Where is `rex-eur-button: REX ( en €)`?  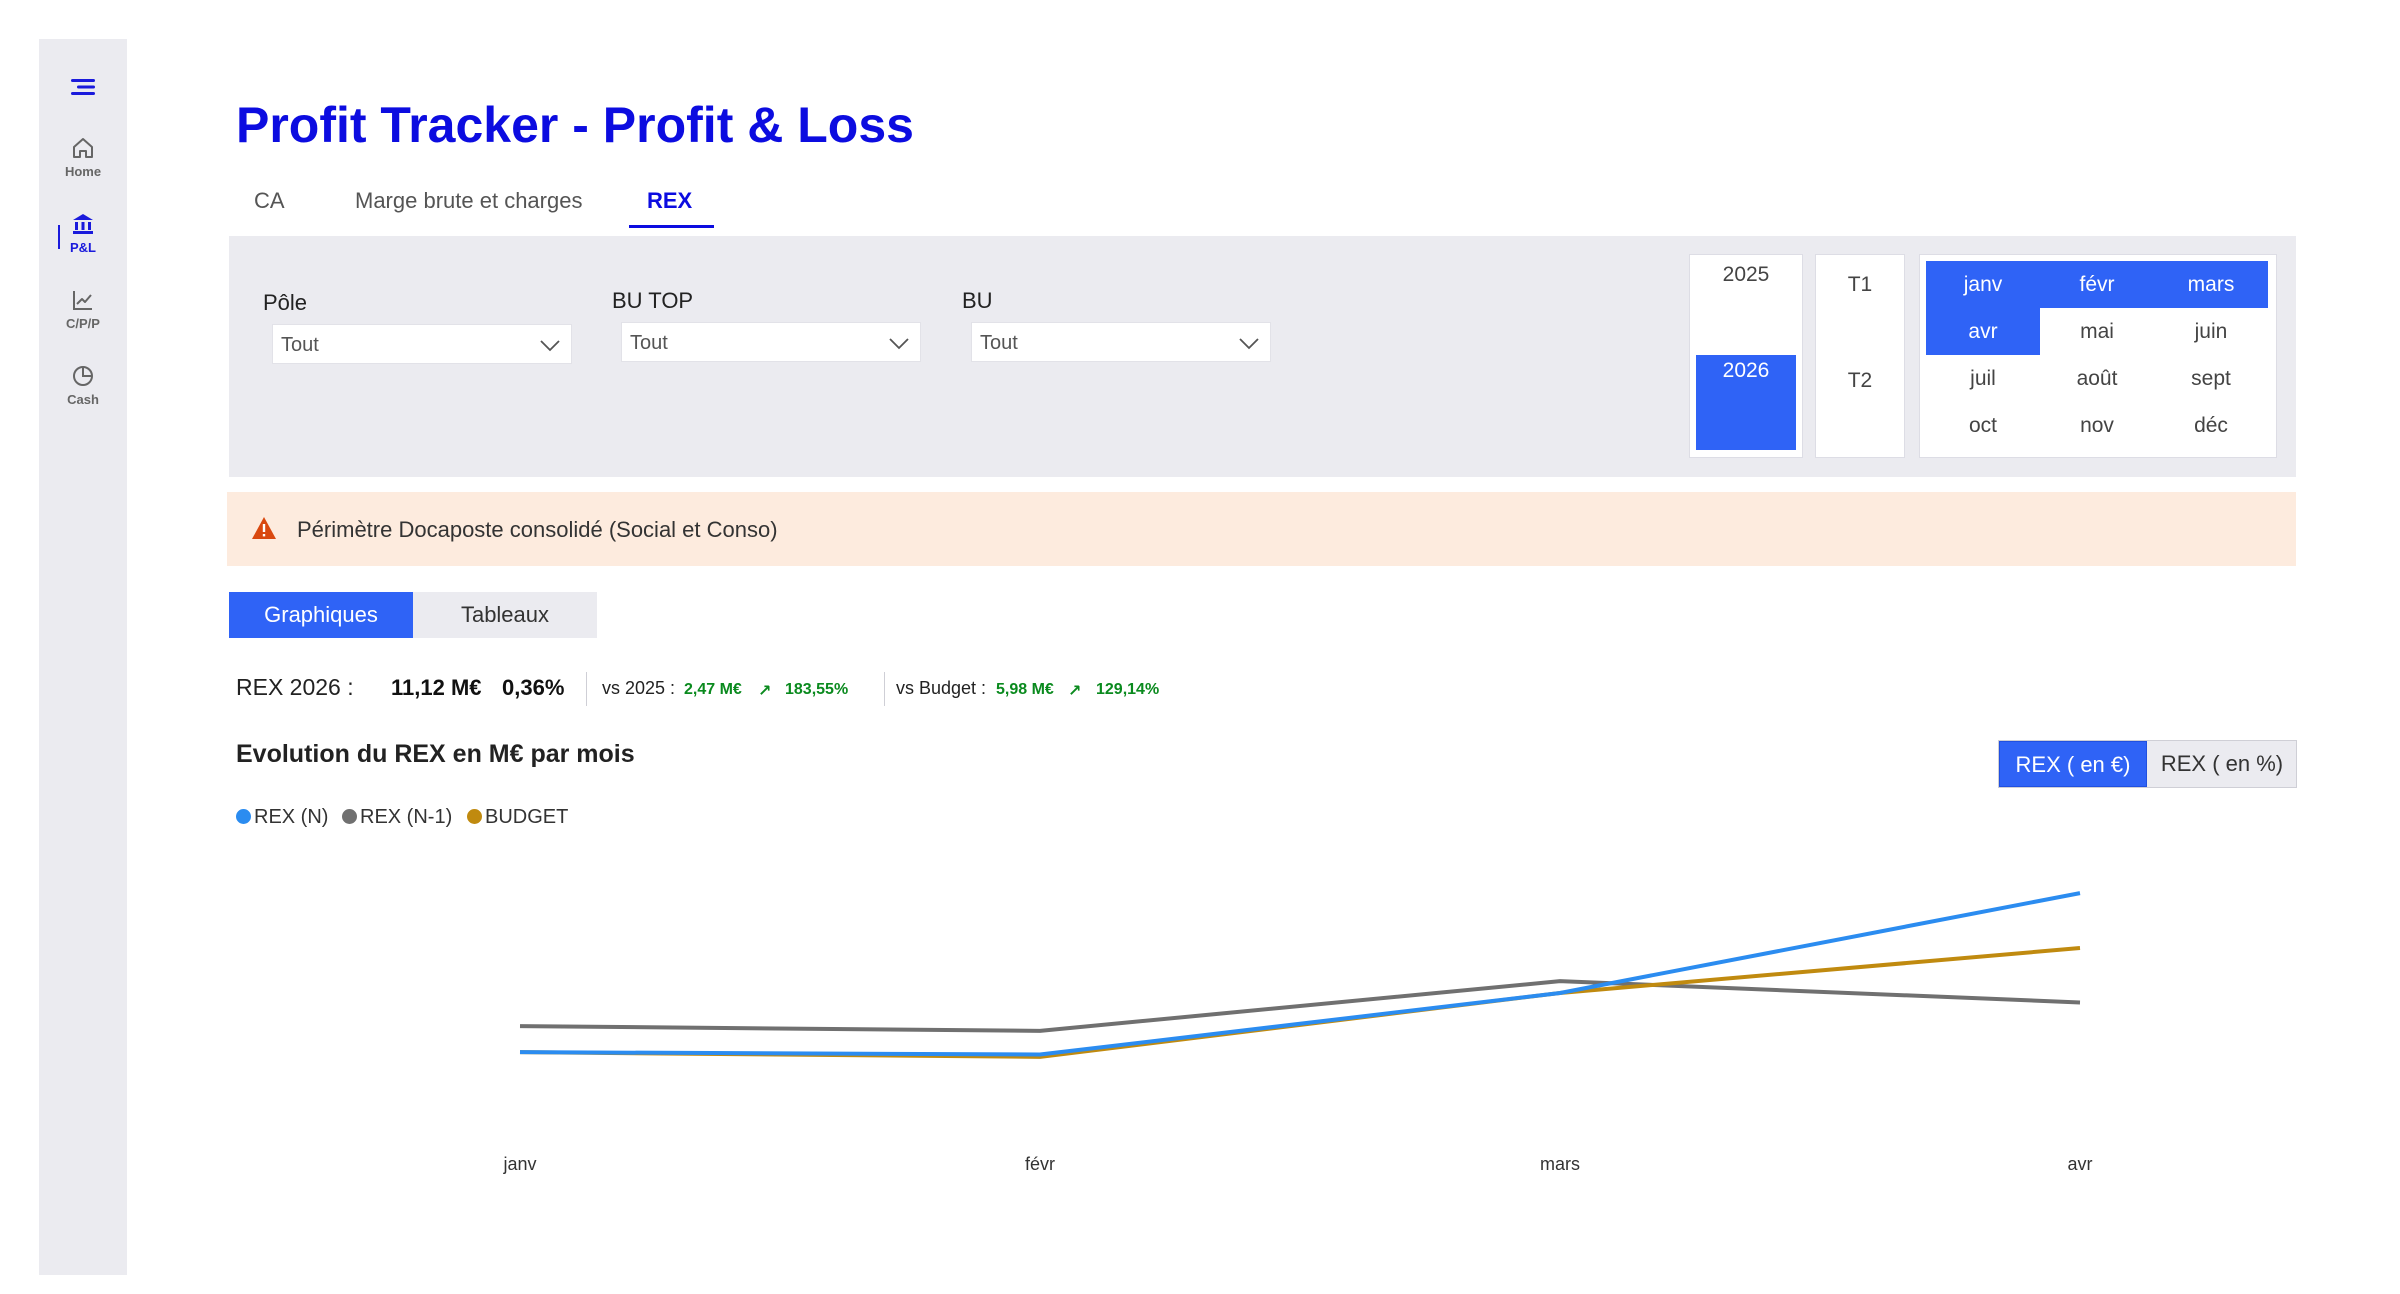
rex-eur-button: REX ( en €) is located at coordinates (2073, 764).